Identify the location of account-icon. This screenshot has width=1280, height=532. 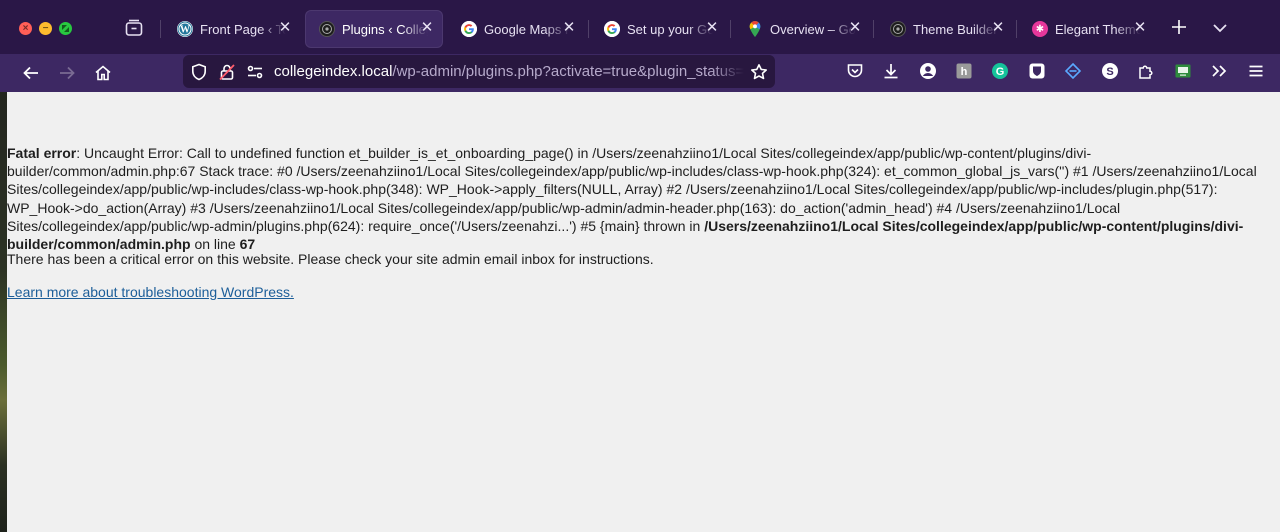
(928, 71).